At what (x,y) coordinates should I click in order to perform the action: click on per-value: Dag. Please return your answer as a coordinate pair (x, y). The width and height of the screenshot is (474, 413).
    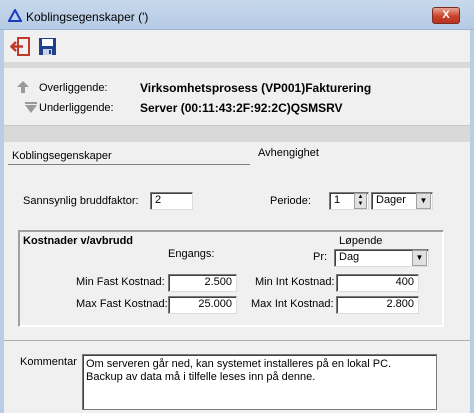
    Looking at the image, I should click on (349, 257).